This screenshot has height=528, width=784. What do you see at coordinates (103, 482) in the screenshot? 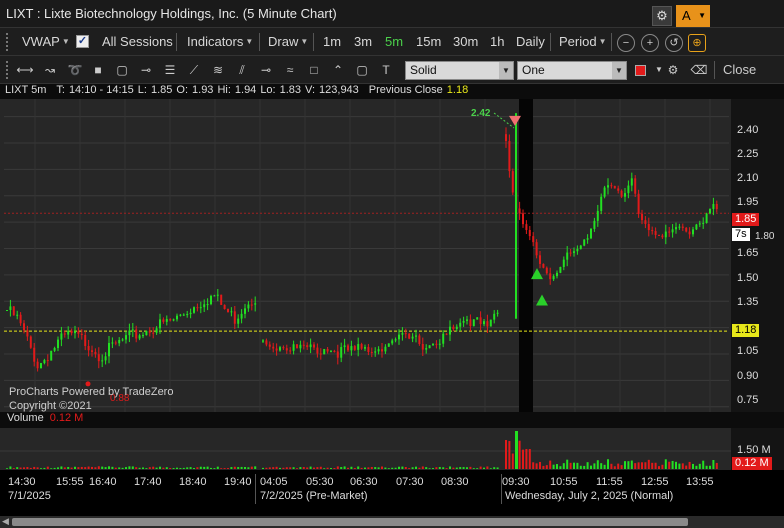
I see `time-tick: 16:40` at bounding box center [103, 482].